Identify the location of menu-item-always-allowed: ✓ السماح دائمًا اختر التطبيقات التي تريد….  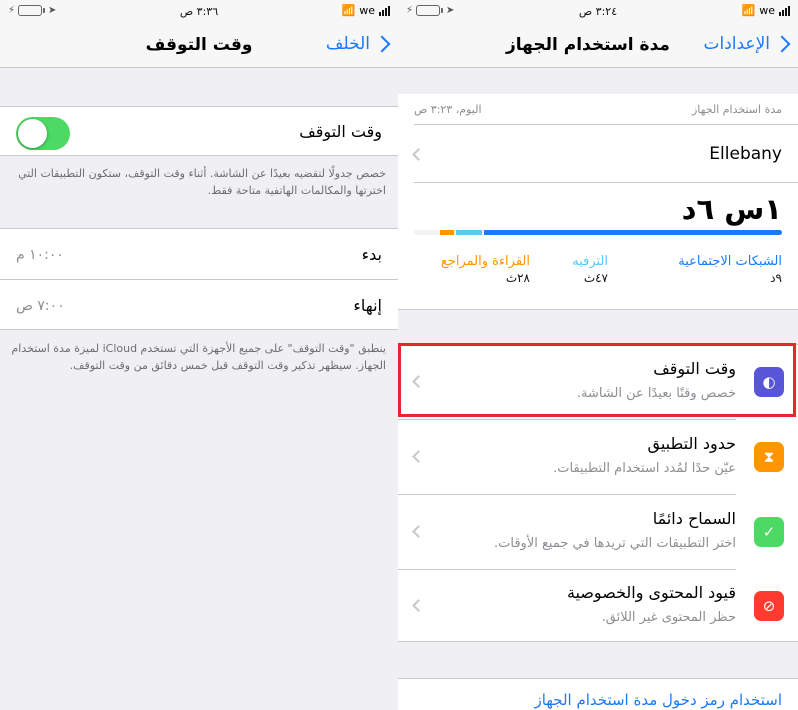
(598, 532).